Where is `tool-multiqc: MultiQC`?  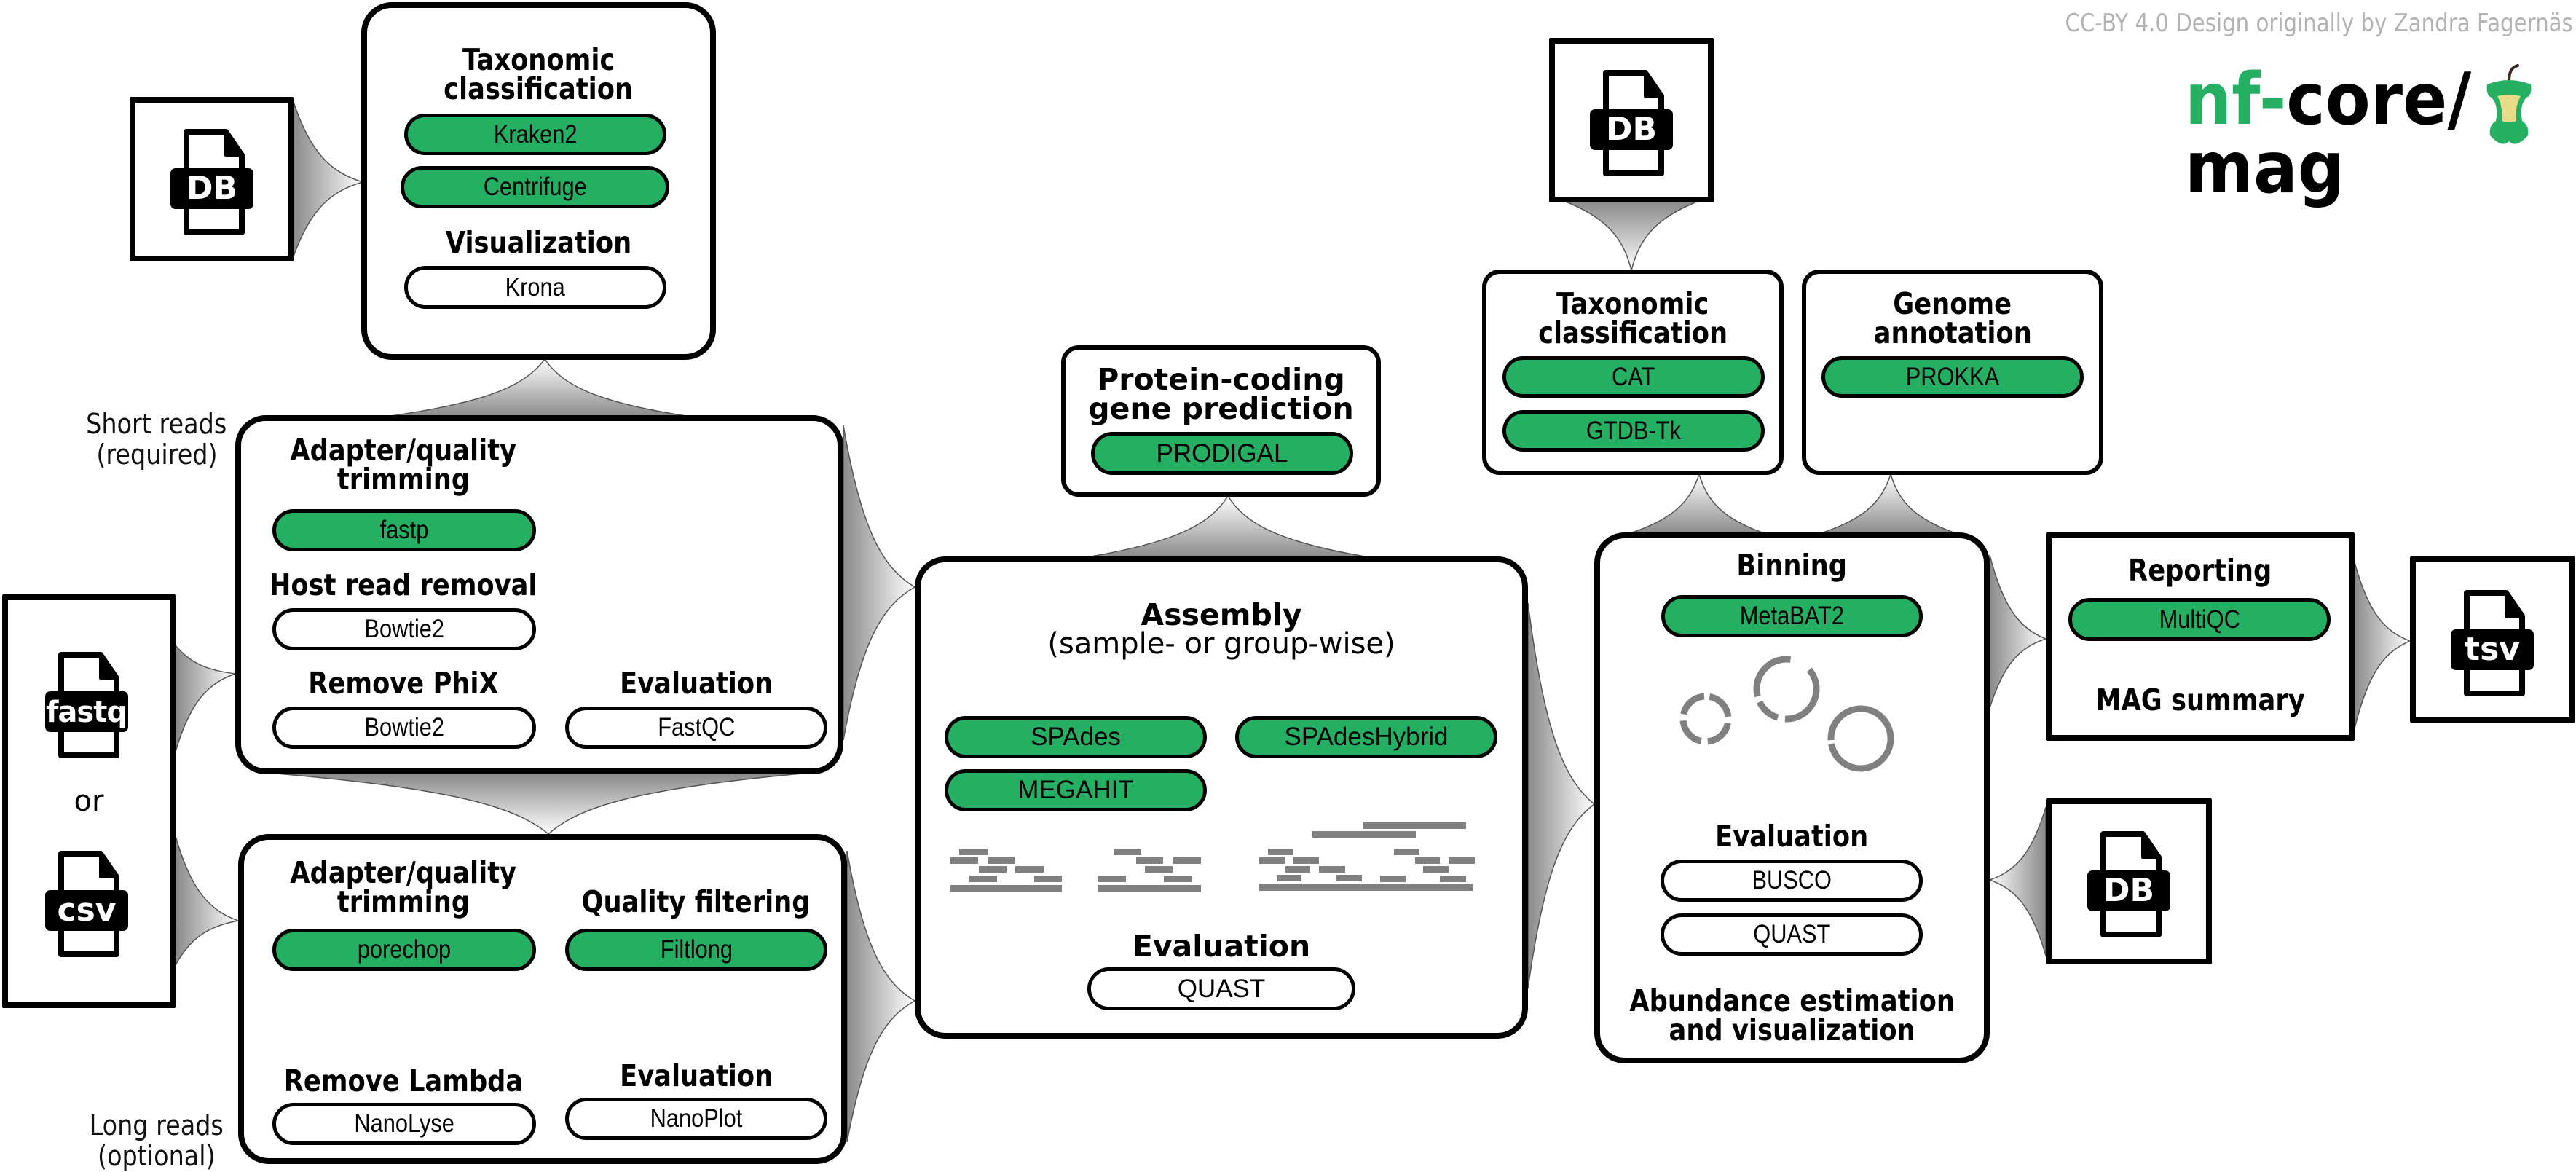 tool-multiqc: MultiQC is located at coordinates (2199, 619).